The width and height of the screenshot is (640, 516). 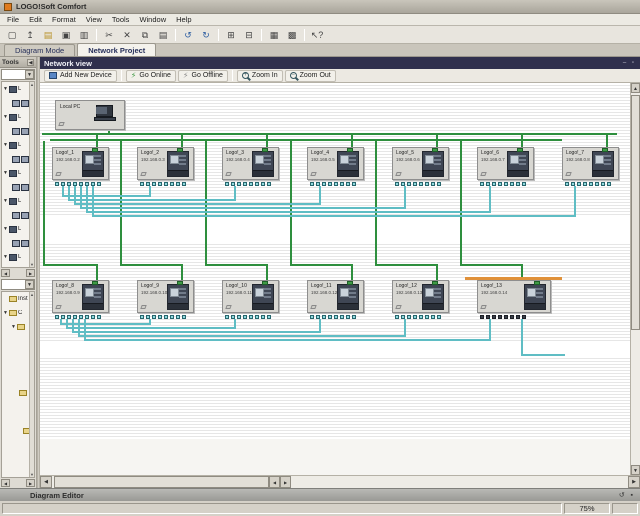 What do you see at coordinates (94, 19) in the screenshot?
I see `menu-view: View` at bounding box center [94, 19].